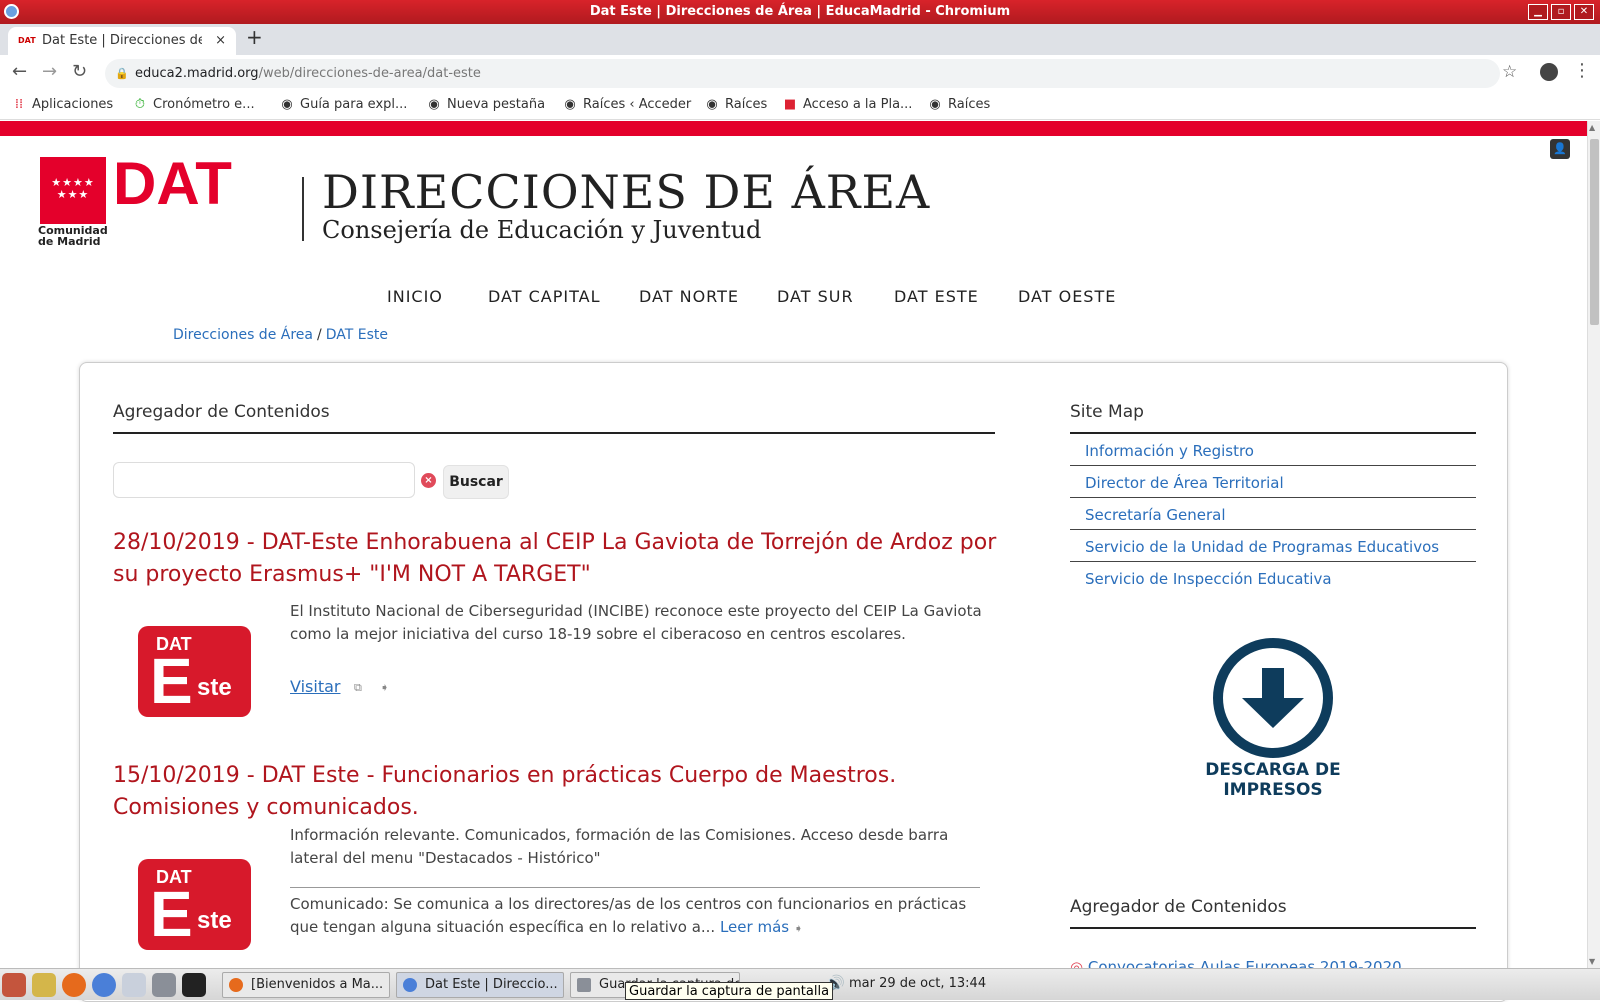 This screenshot has width=1600, height=1002. What do you see at coordinates (49, 71) in the screenshot?
I see `forward-icon: →` at bounding box center [49, 71].